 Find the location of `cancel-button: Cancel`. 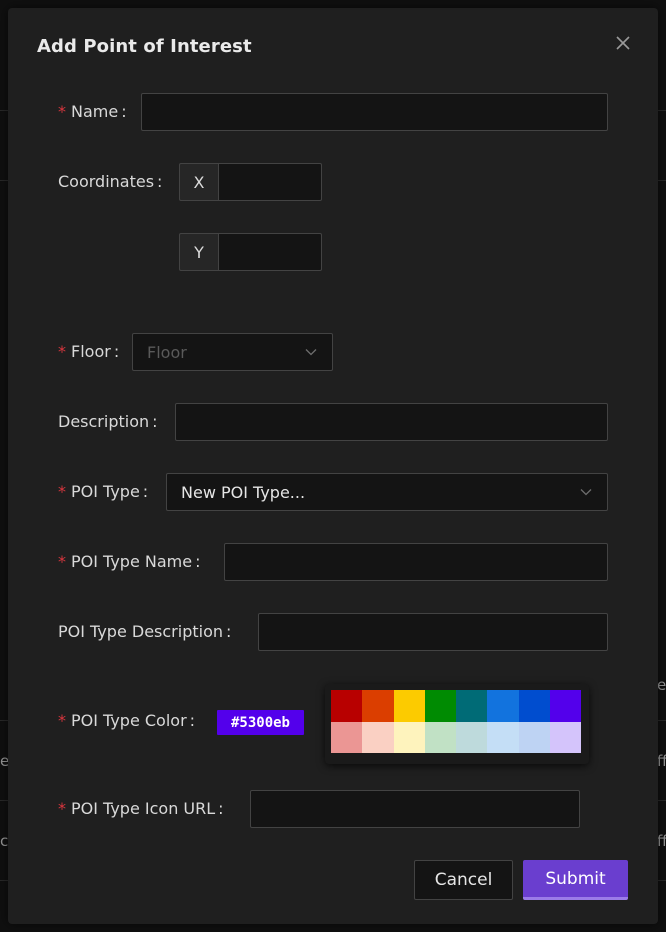

cancel-button: Cancel is located at coordinates (463, 880).